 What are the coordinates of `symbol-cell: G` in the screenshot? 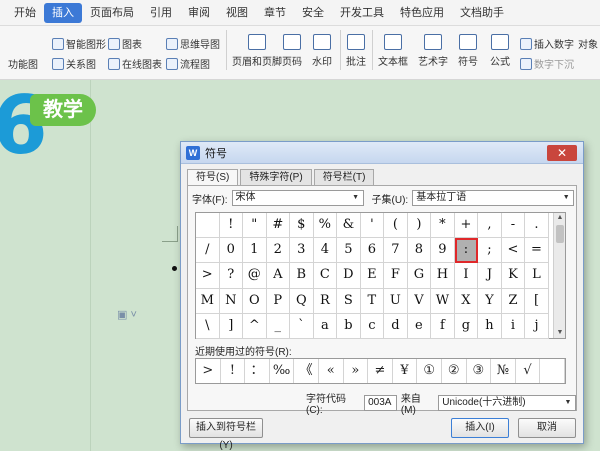 It's located at (419, 276).